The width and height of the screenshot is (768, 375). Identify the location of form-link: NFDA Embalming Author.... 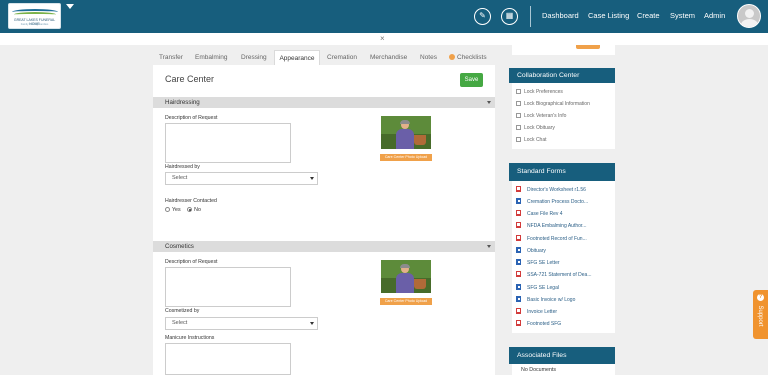
(551, 226).